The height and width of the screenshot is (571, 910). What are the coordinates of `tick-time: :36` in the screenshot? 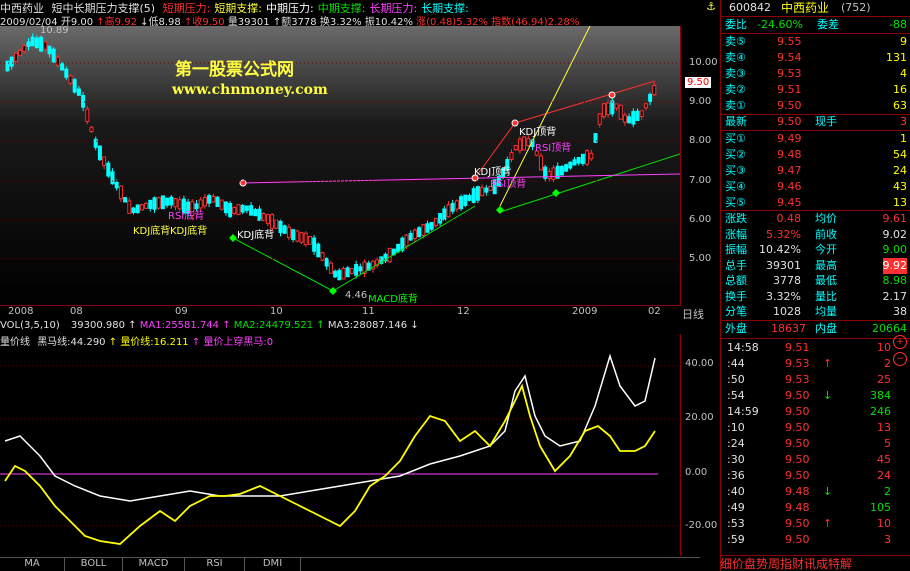 It's located at (736, 475).